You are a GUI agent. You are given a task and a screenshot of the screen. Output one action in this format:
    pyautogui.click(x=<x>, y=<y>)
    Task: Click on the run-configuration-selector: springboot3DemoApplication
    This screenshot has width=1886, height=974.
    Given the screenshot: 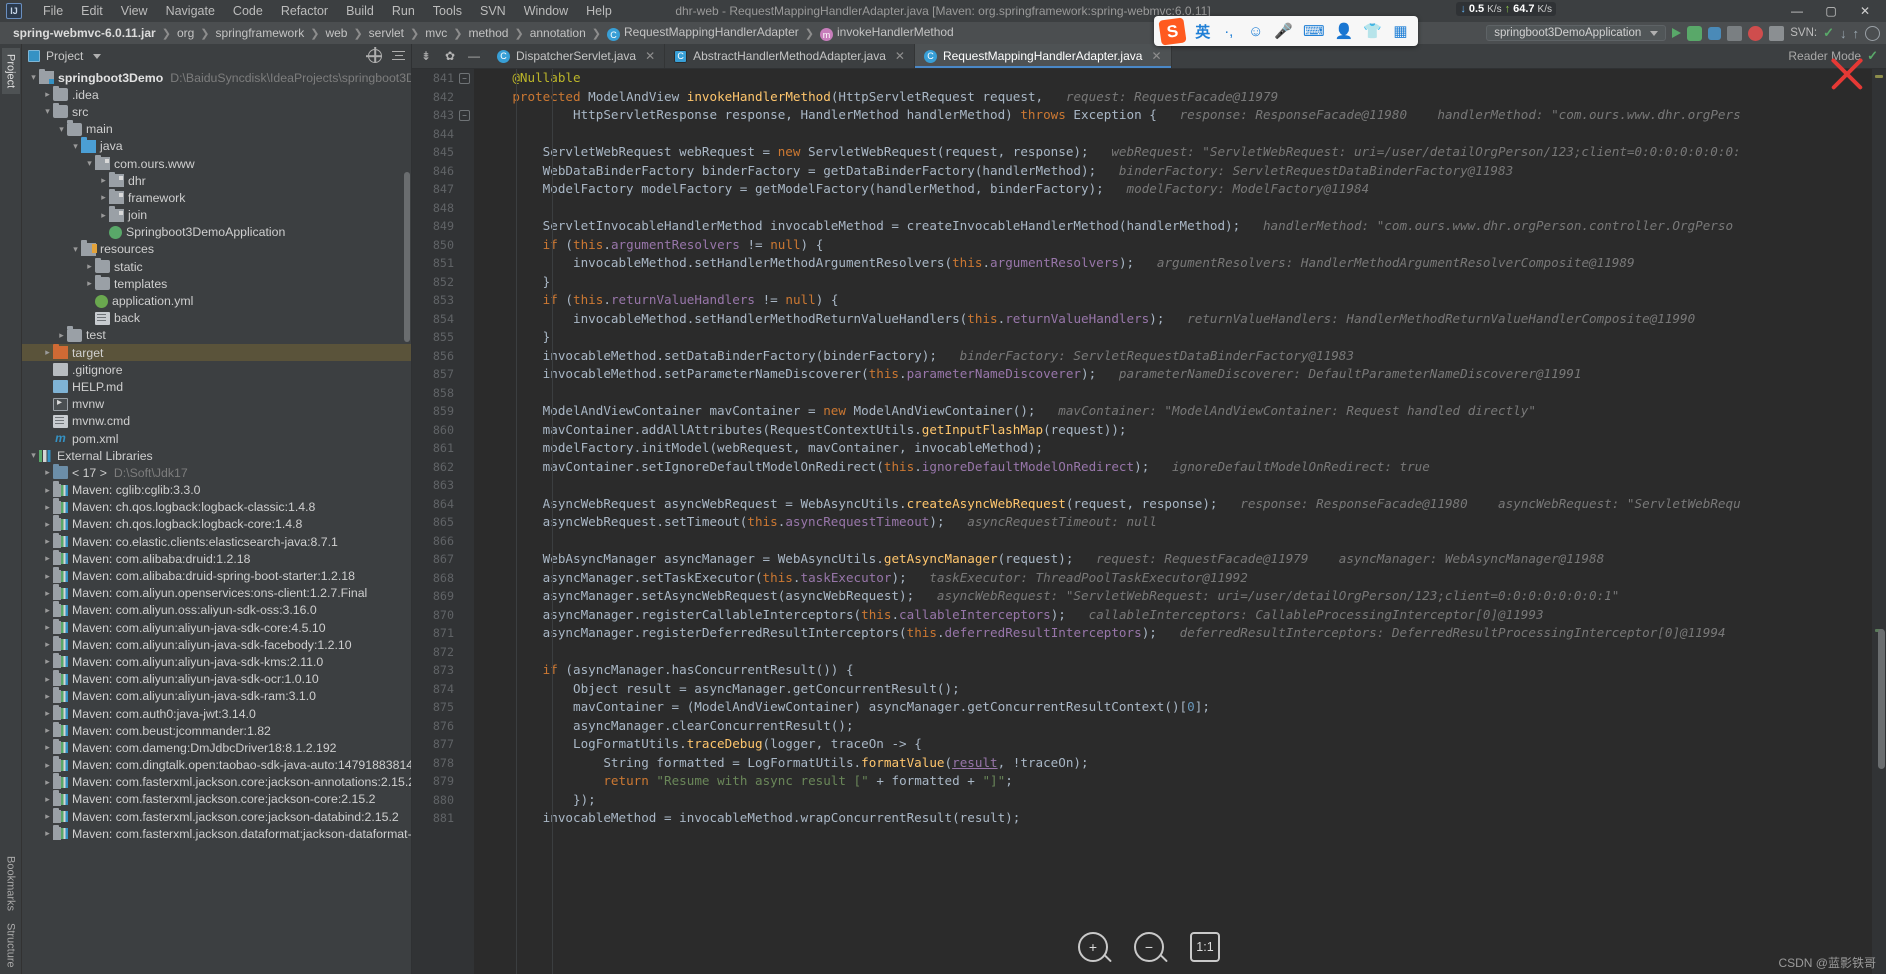 What is the action you would take?
    pyautogui.click(x=1576, y=33)
    